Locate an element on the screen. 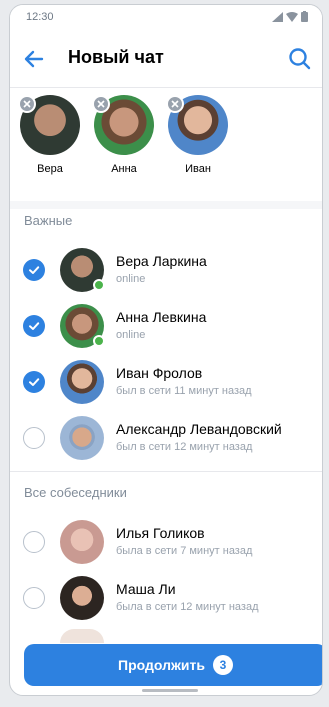  wifi-icon is located at coordinates (292, 16).